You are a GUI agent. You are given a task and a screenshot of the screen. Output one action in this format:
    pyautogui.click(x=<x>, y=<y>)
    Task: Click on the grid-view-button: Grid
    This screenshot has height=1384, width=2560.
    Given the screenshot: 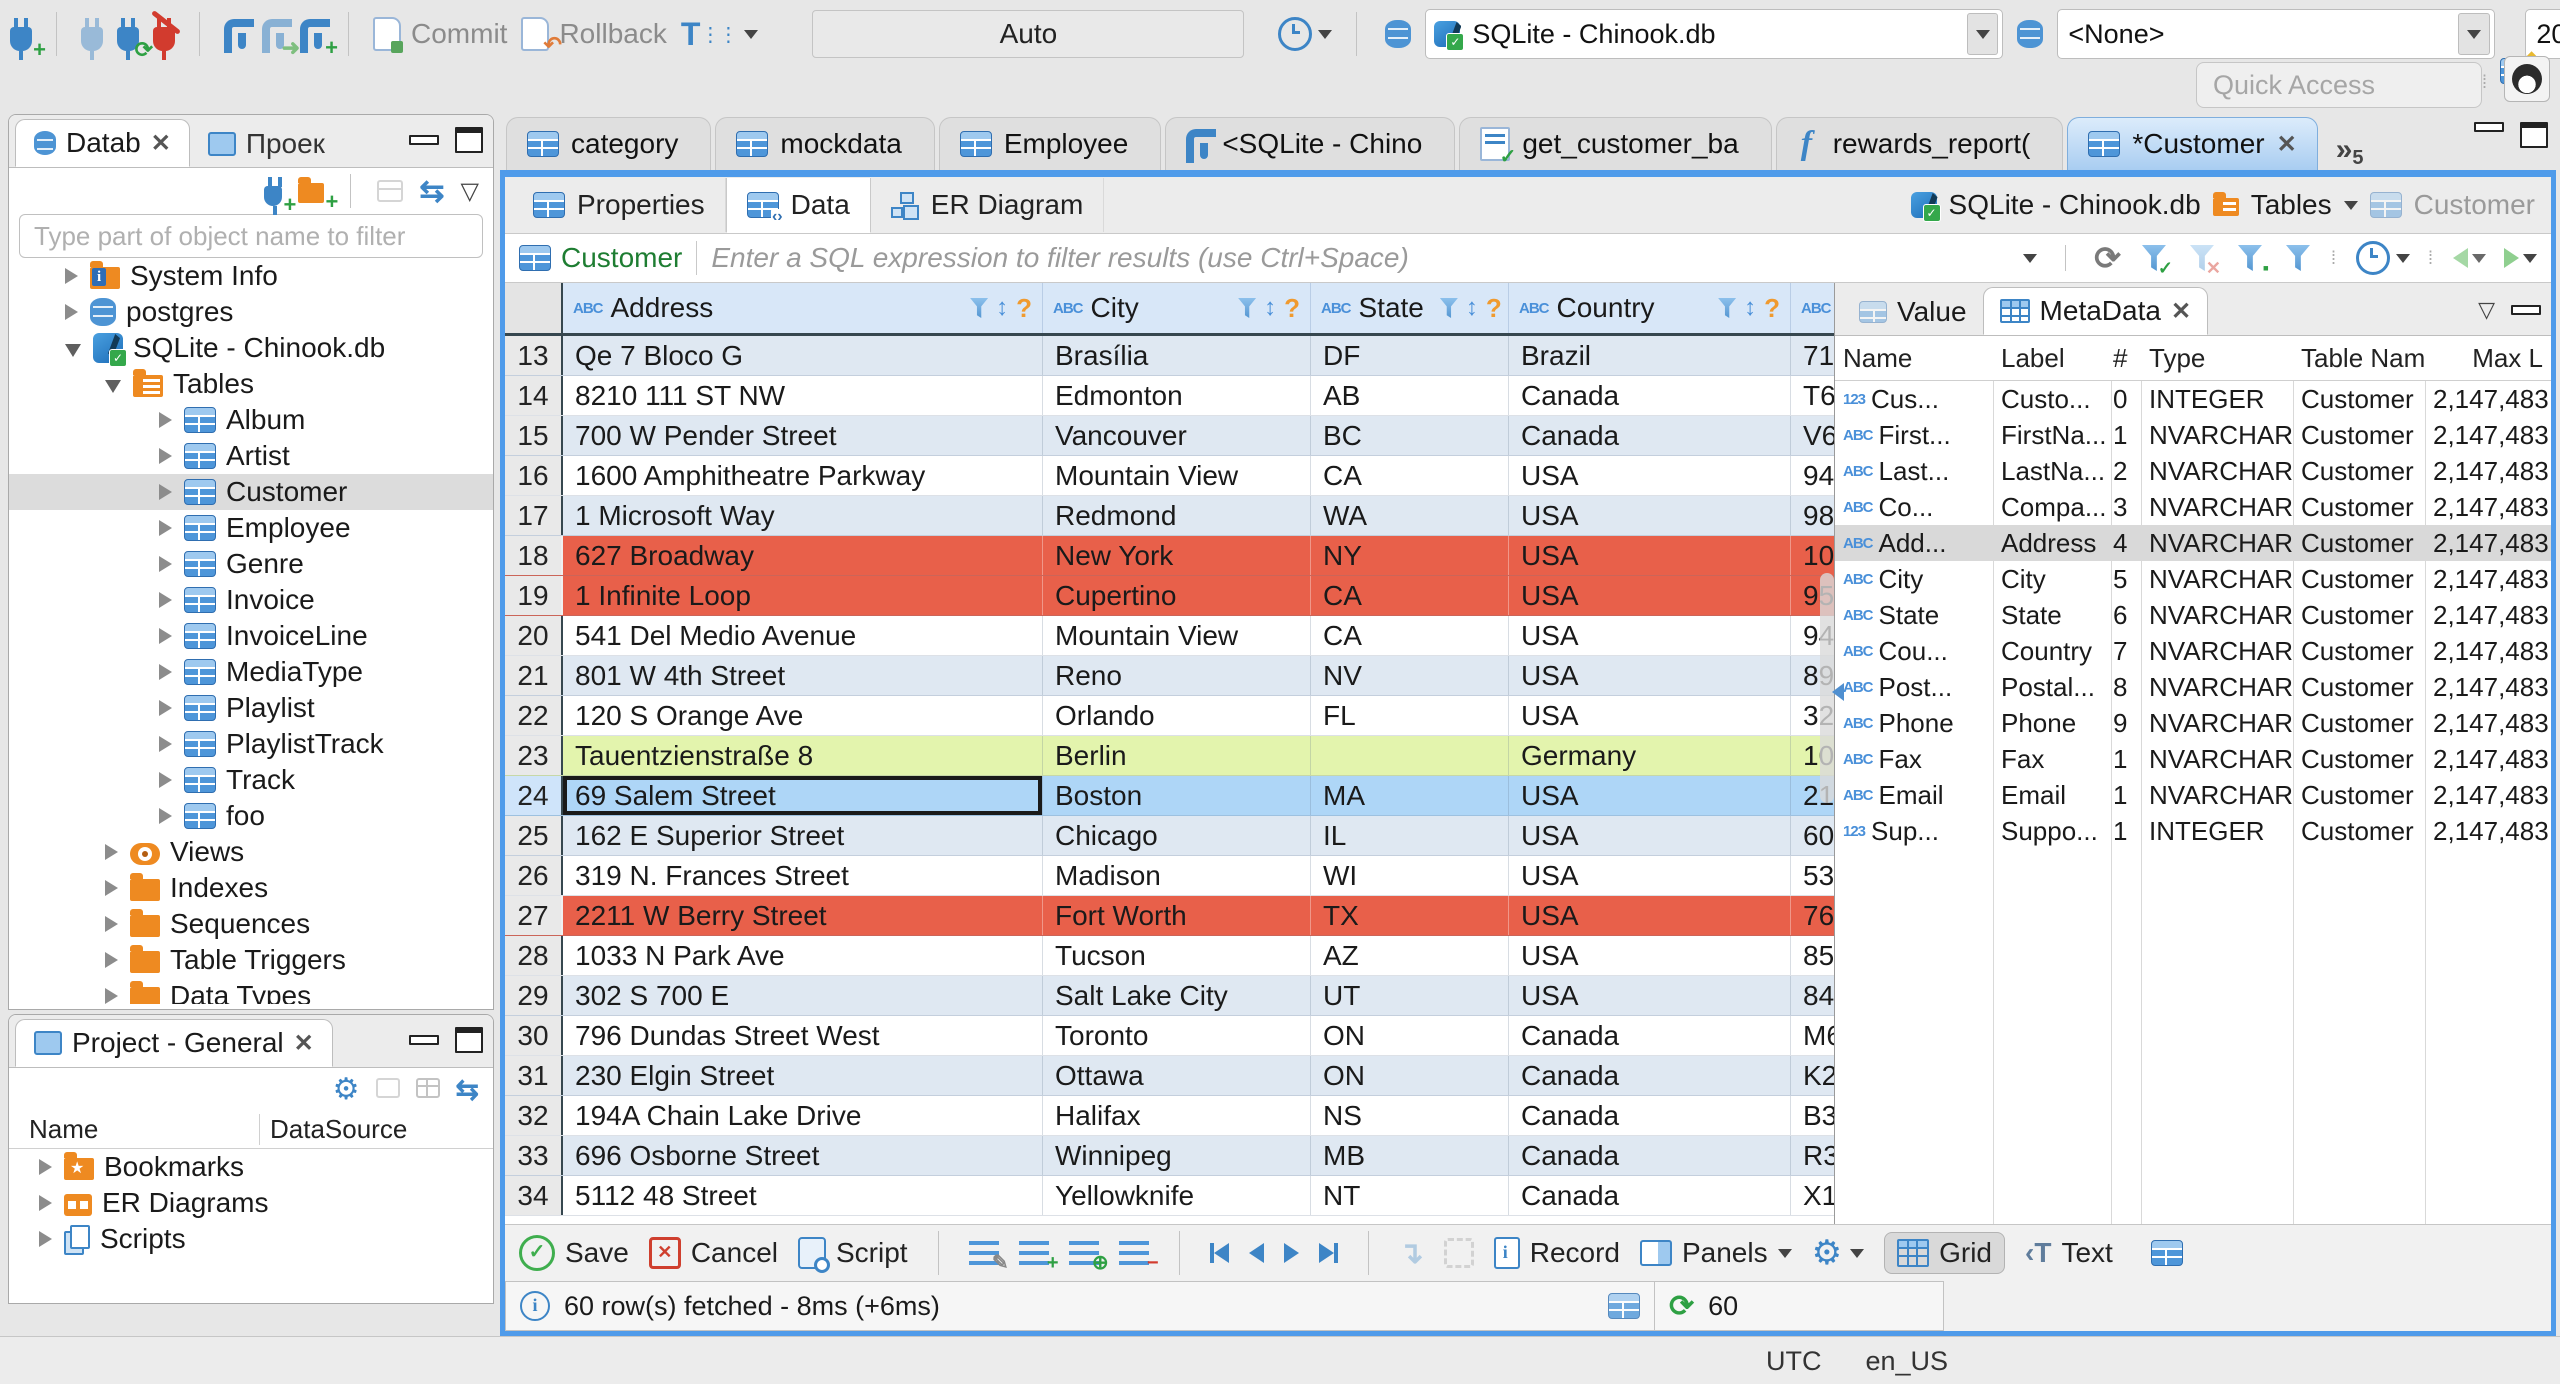 What is the action you would take?
    pyautogui.click(x=1944, y=1253)
    